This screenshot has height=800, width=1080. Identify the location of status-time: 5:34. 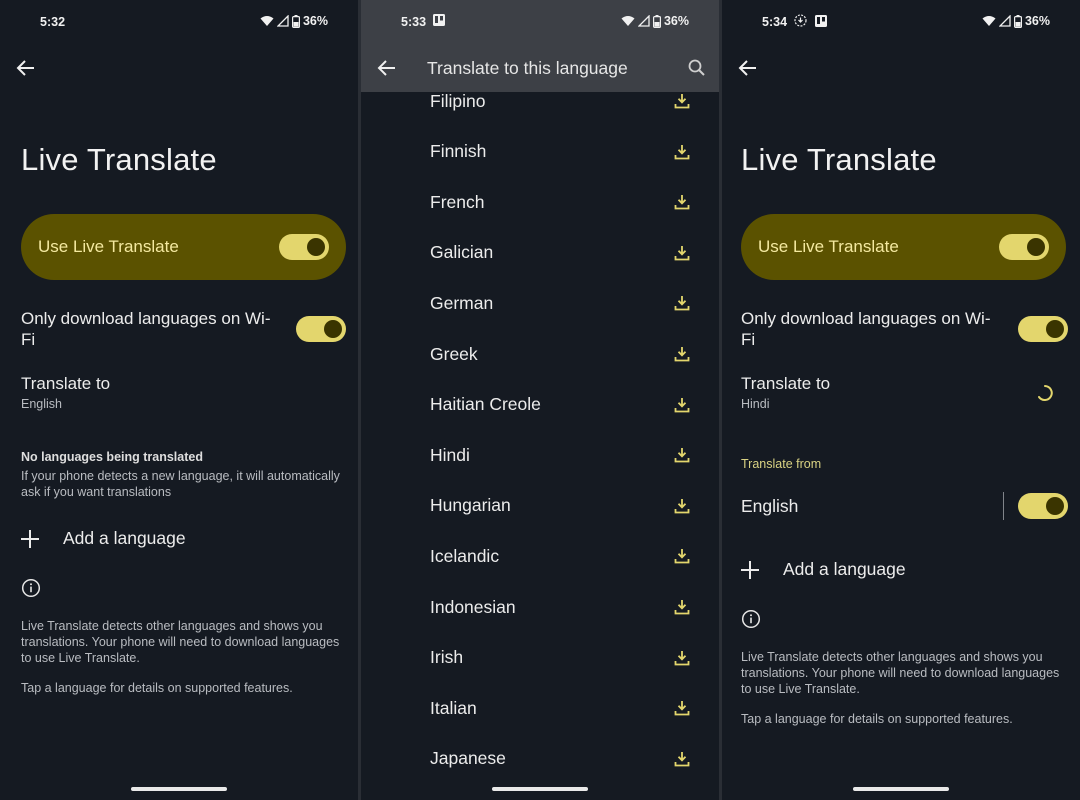
(775, 22).